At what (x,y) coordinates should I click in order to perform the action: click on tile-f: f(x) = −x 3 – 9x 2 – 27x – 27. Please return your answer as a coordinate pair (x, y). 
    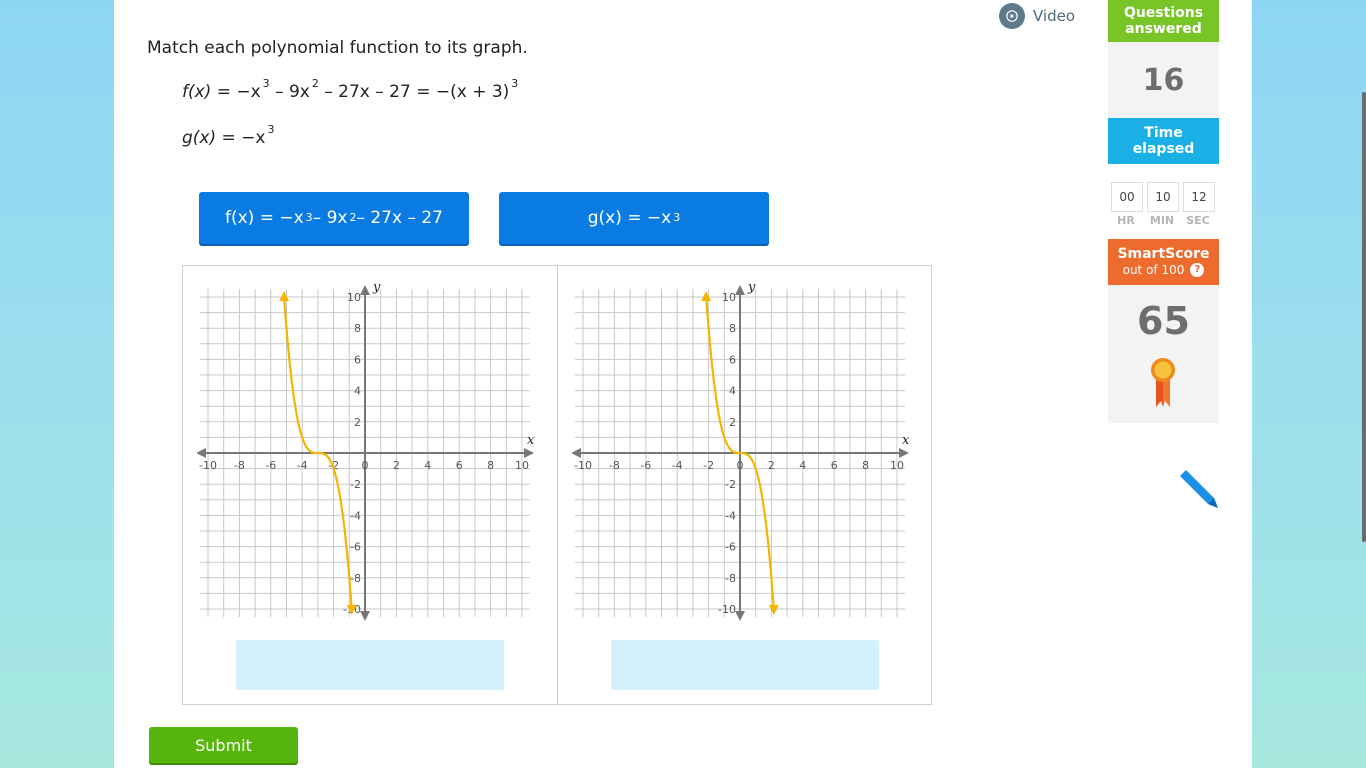
    Looking at the image, I should click on (334, 218).